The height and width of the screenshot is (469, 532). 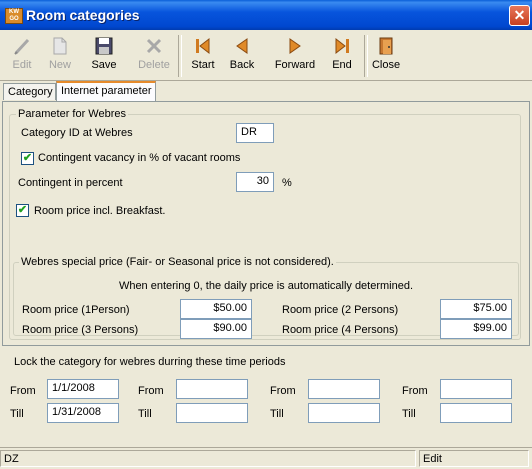 What do you see at coordinates (77, 133) in the screenshot?
I see `category-id-label: Category ID at Webres` at bounding box center [77, 133].